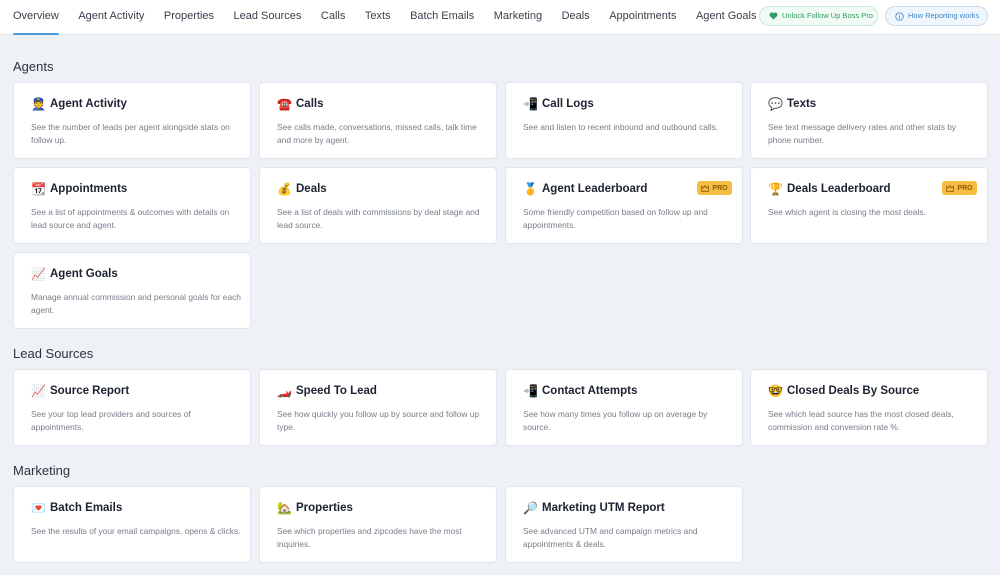  What do you see at coordinates (442, 17) in the screenshot?
I see `tab-batch-emails: Batch Emails` at bounding box center [442, 17].